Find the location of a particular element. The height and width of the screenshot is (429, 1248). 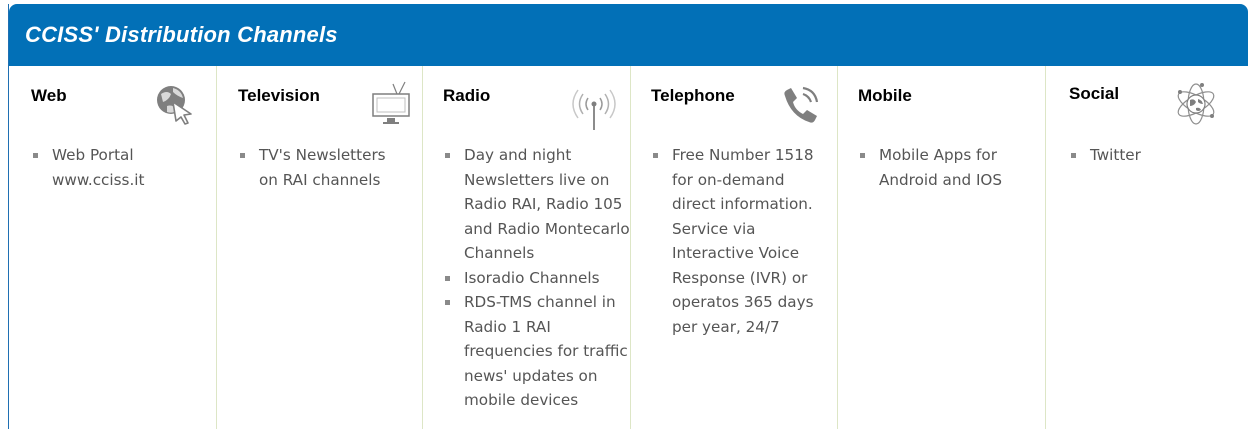

bullet-list: Mobile Apps for Android and IOS is located at coordinates (950, 167).